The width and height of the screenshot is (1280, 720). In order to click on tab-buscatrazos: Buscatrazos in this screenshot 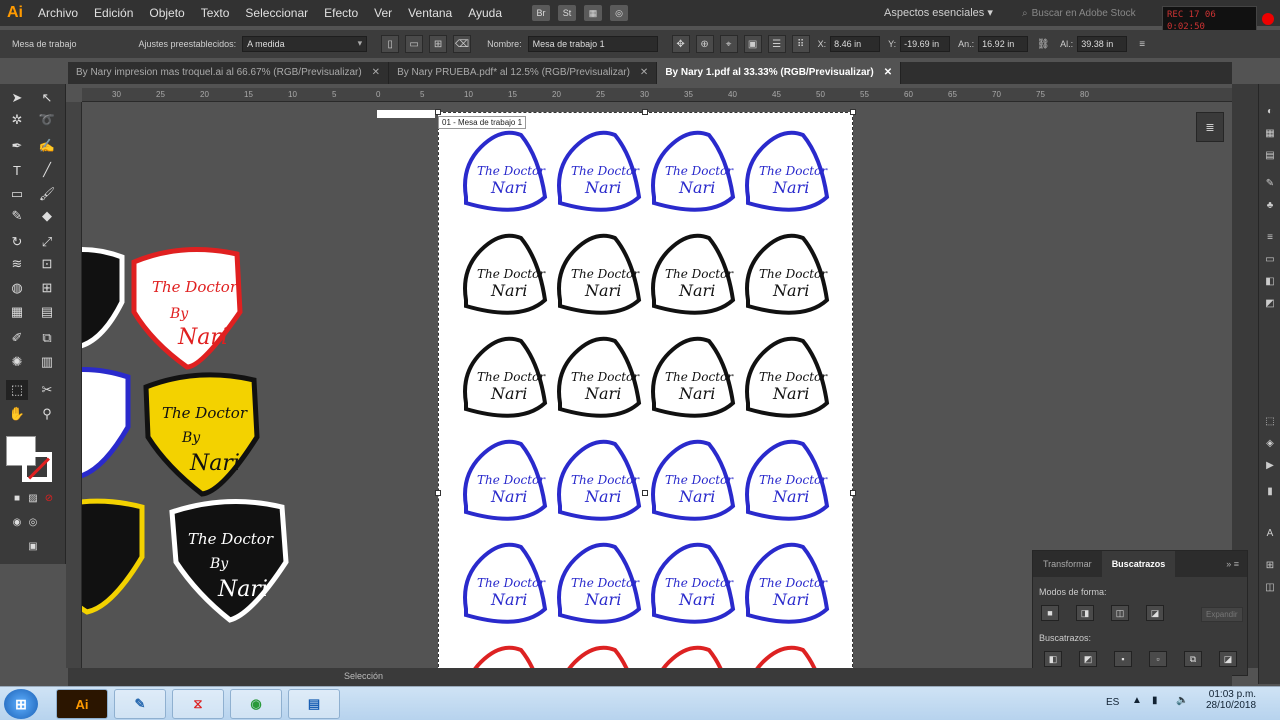, I will do `click(1138, 564)`.